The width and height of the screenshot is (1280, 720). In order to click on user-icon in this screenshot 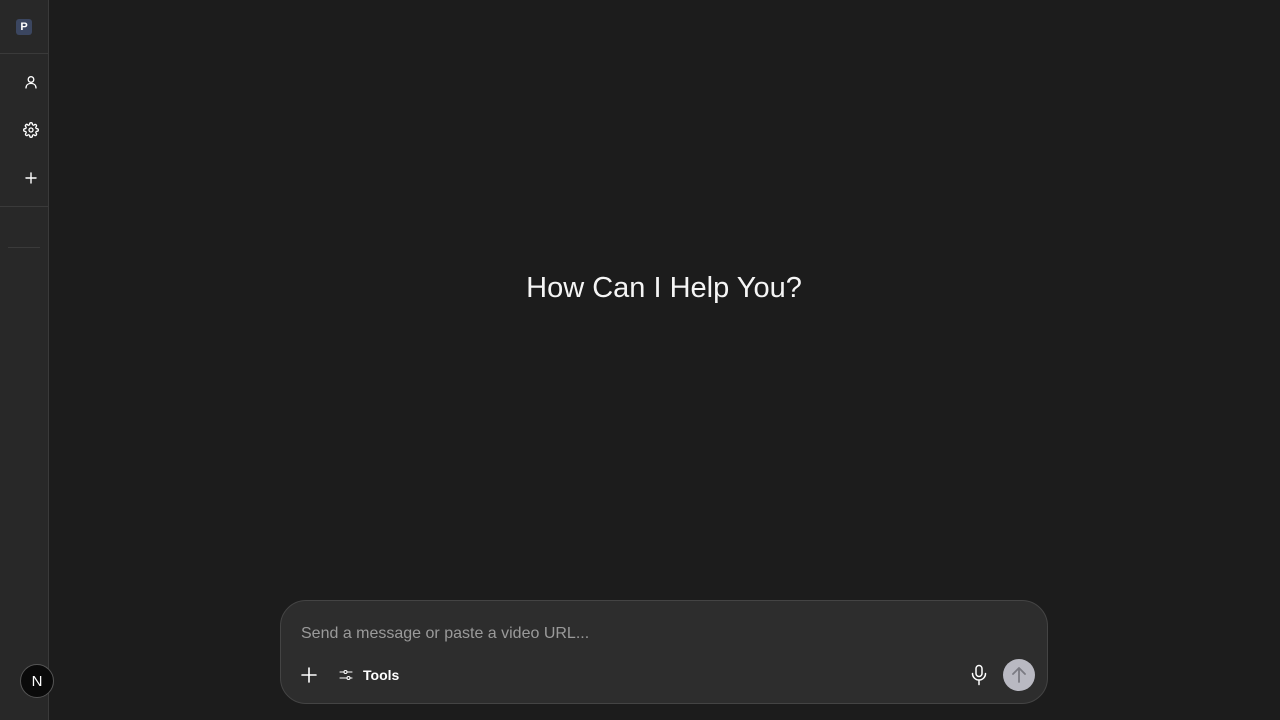, I will do `click(31, 82)`.